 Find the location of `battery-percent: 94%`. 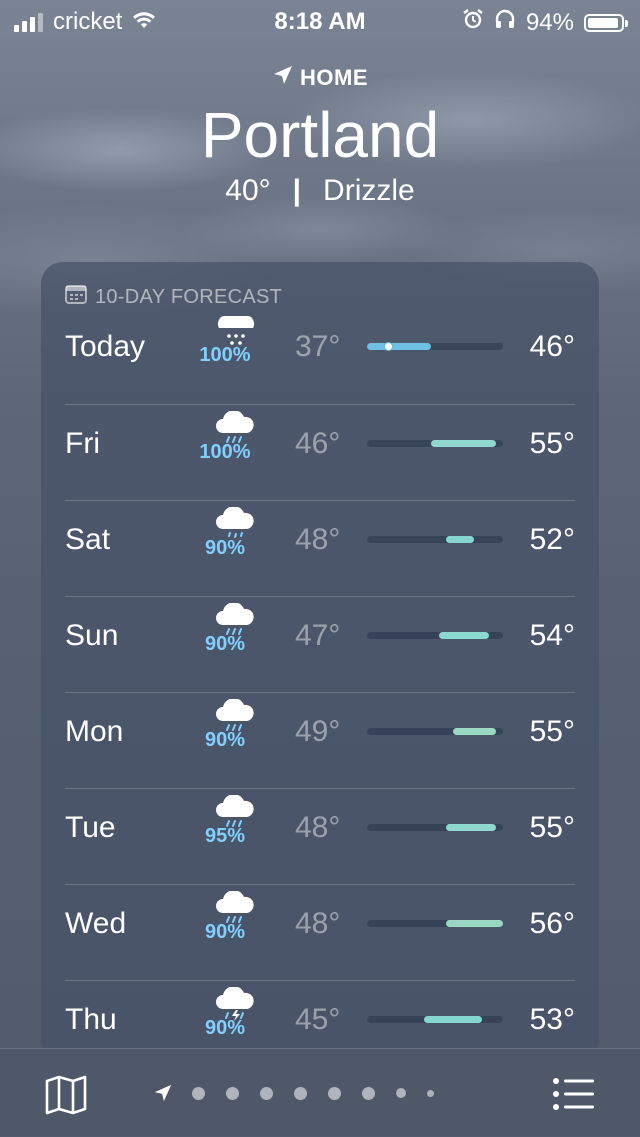

battery-percent: 94% is located at coordinates (549, 22).